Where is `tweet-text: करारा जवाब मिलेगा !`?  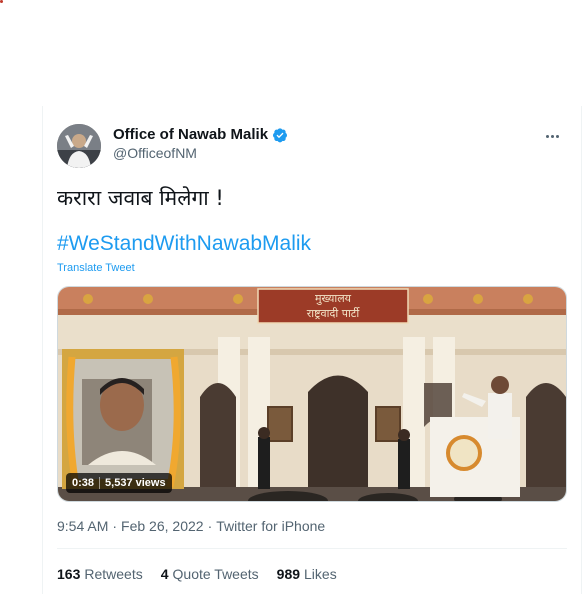
tweet-text: करारा जवाब मिलेगा ! is located at coordinates (140, 198).